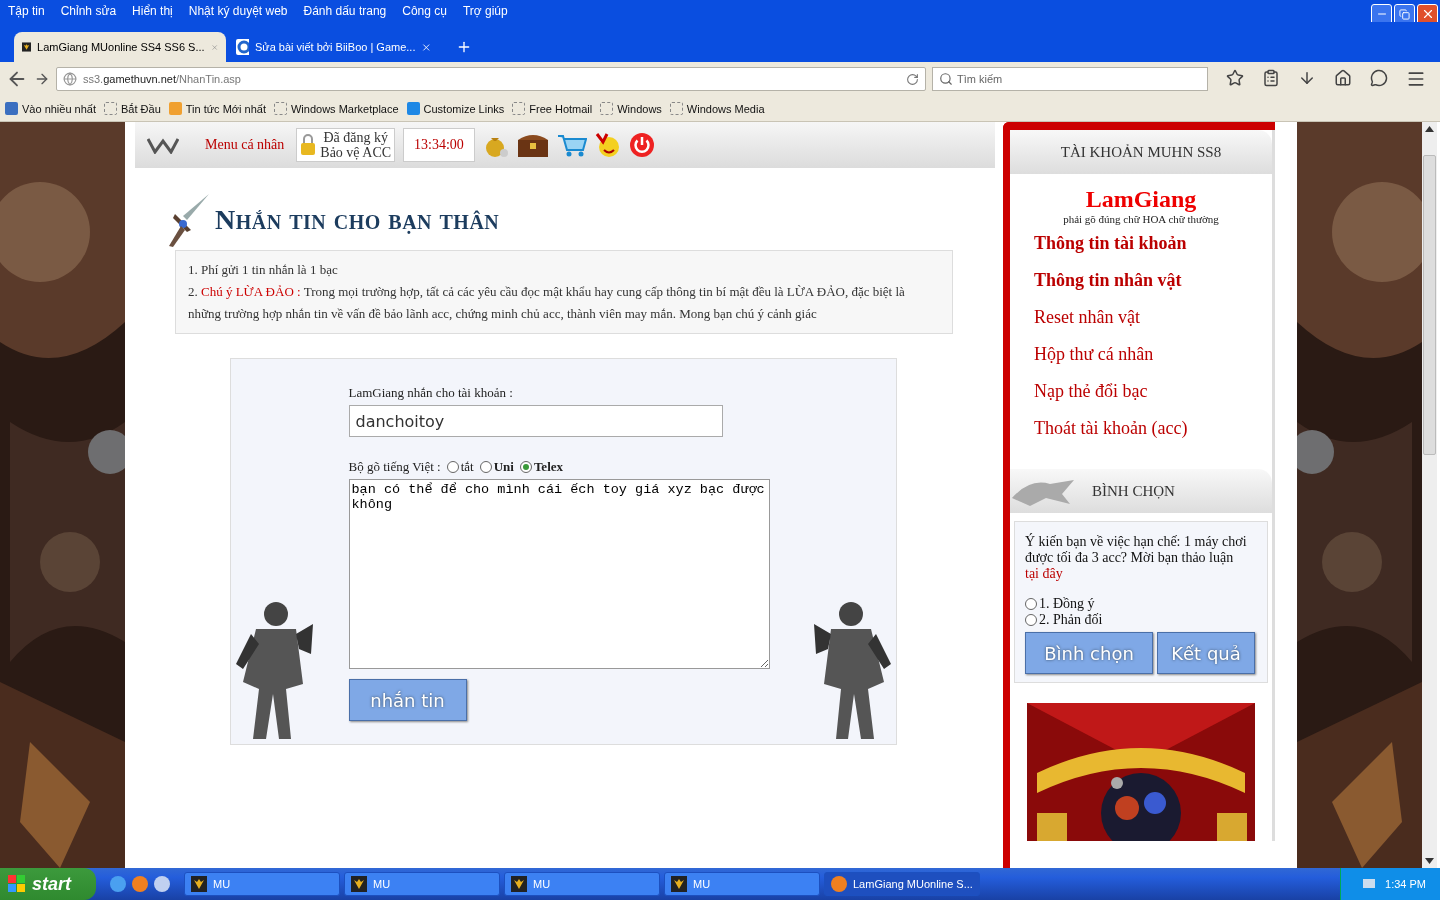  What do you see at coordinates (464, 47) in the screenshot?
I see `new-tab-icon` at bounding box center [464, 47].